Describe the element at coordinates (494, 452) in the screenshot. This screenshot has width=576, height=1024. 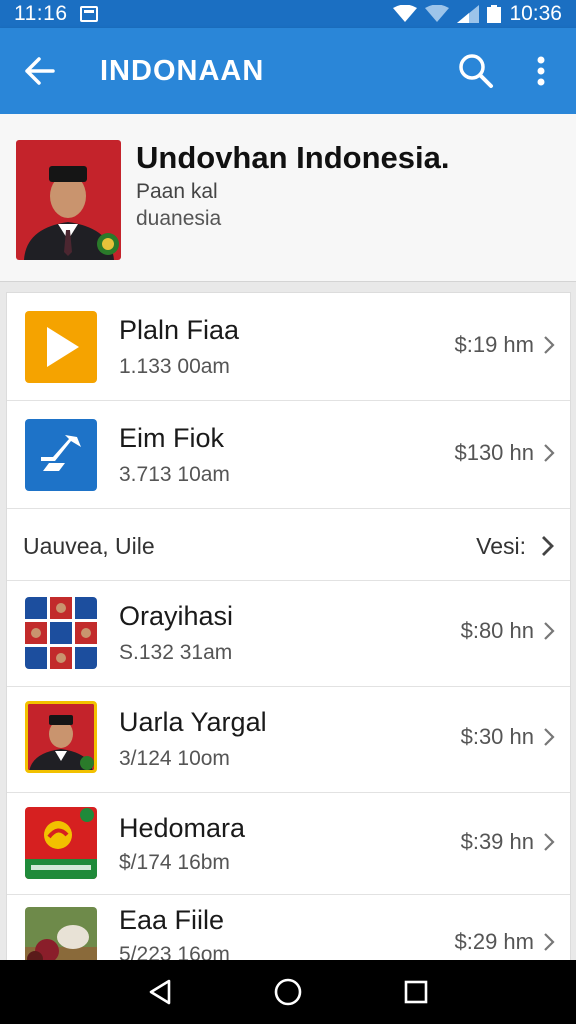
I see `item-price: $130 hn` at that location.